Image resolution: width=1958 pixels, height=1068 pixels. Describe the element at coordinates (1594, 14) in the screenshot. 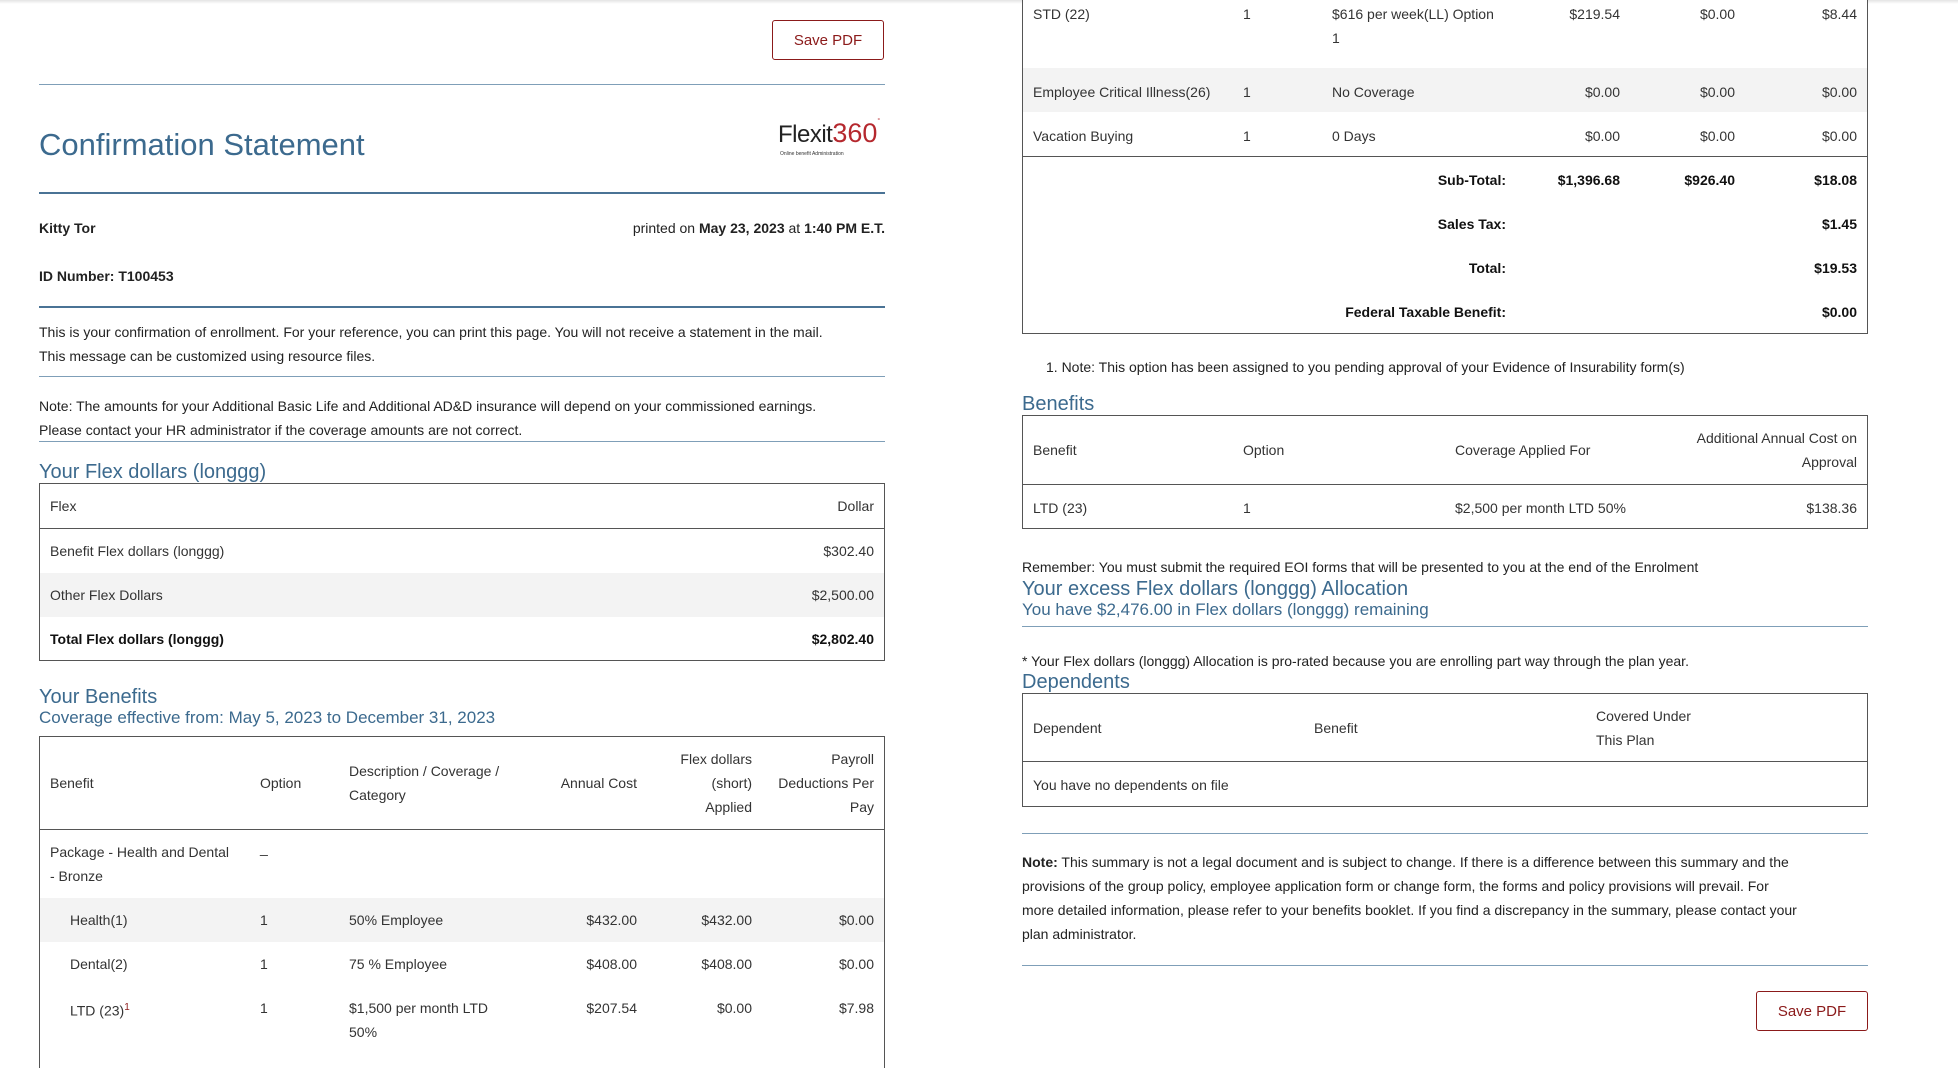

I see `benefit-annual-cost: $219.54` at that location.